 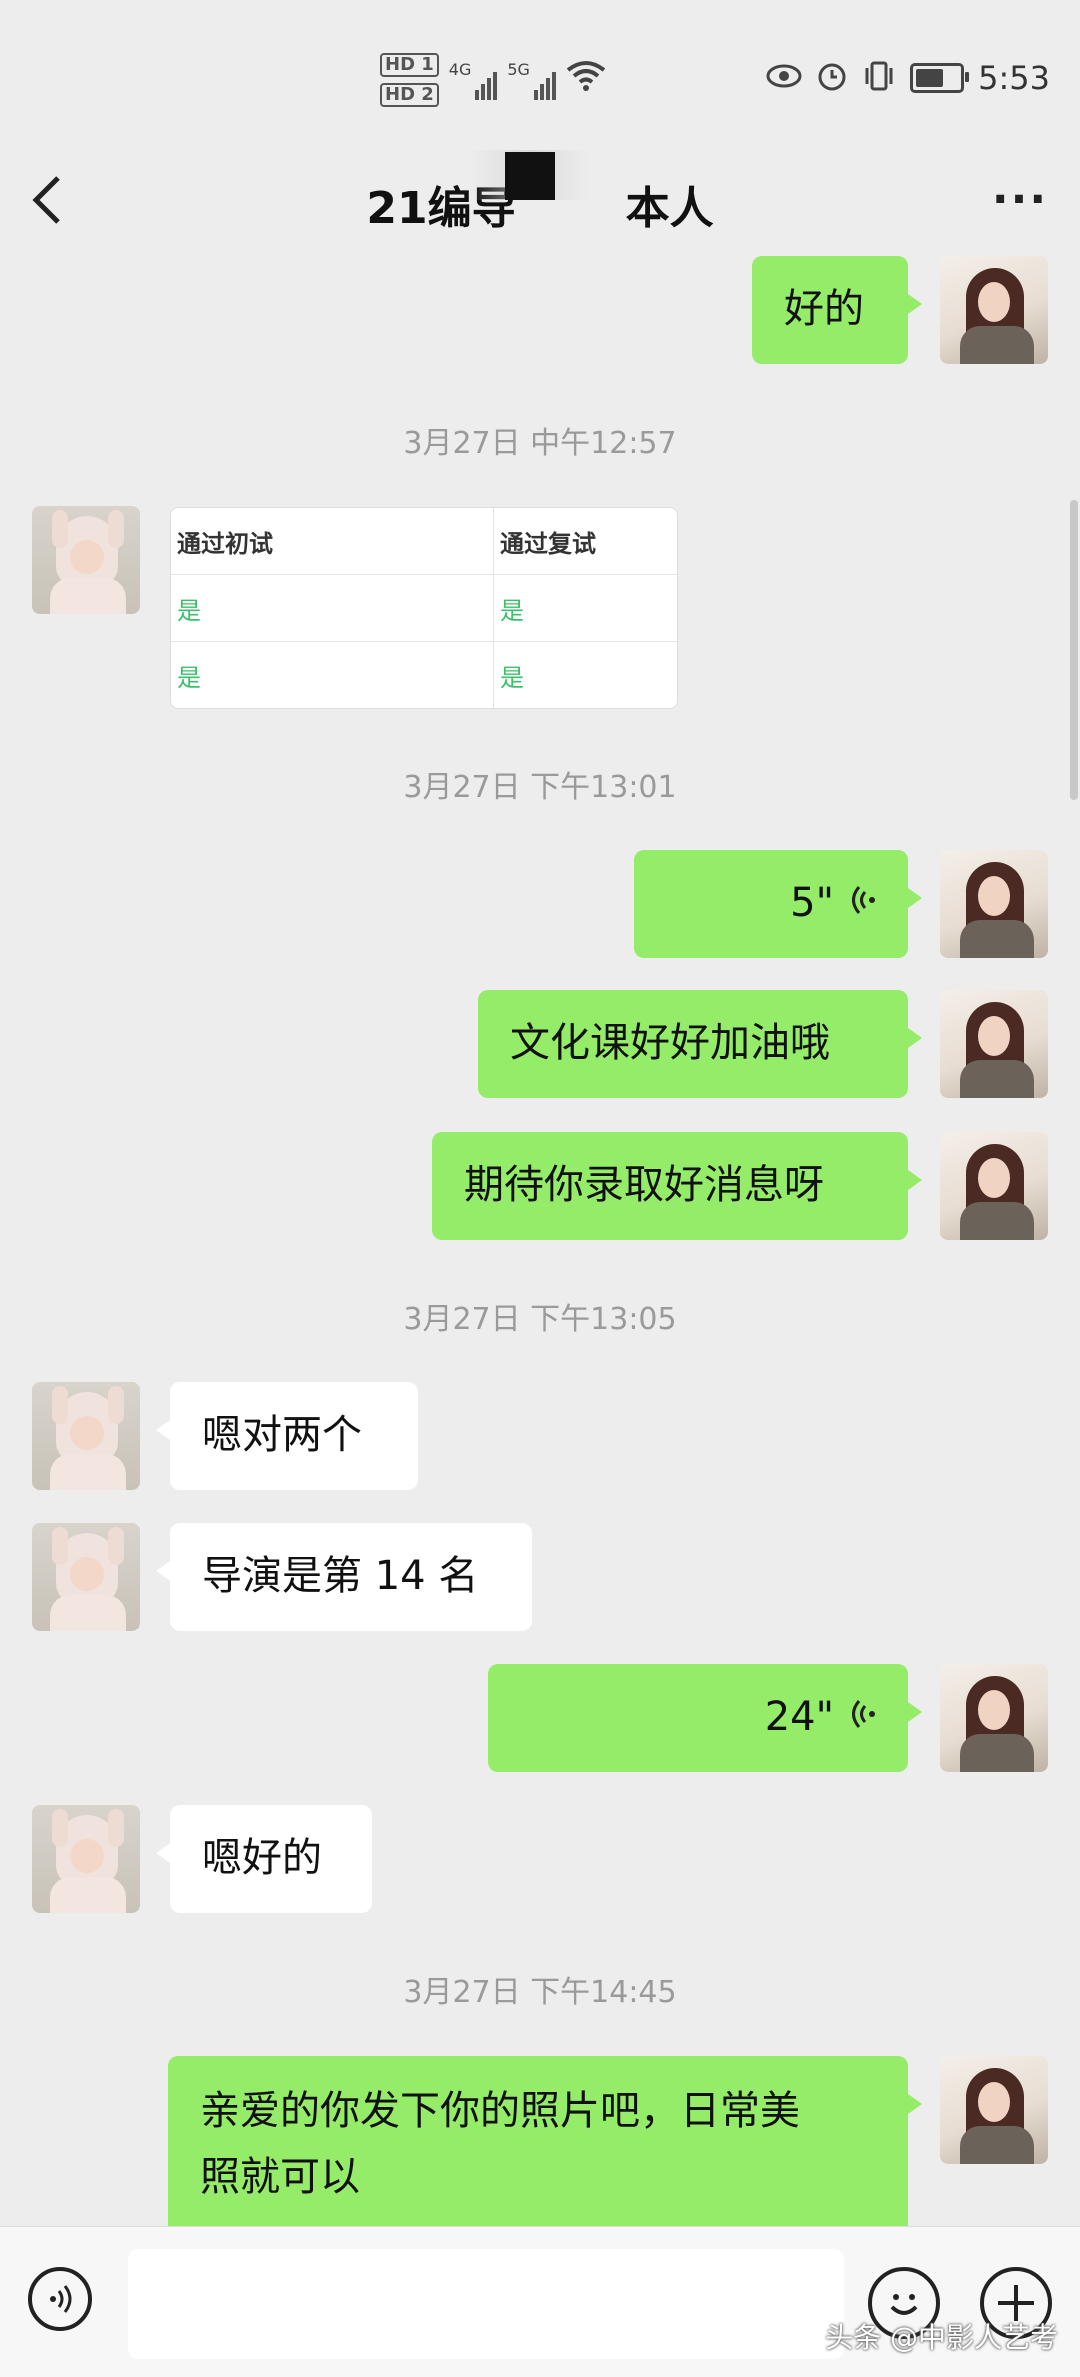 I want to click on network-indicators: HD 1 HD 2 4G 5G, so click(x=493, y=80).